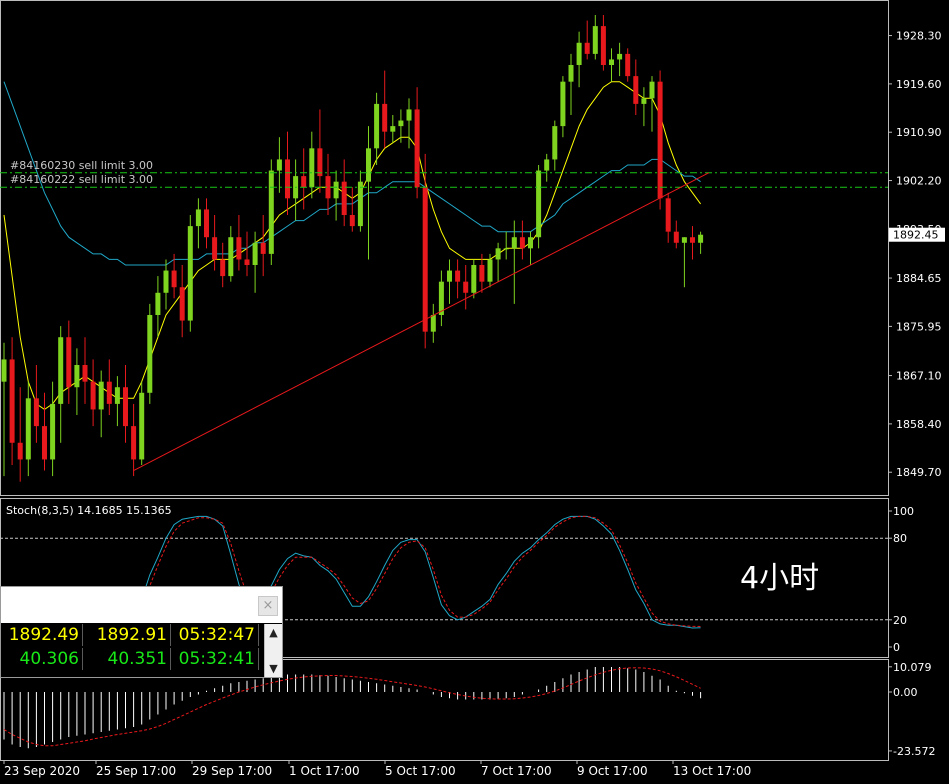 Image resolution: width=949 pixels, height=784 pixels. Describe the element at coordinates (273, 632) in the screenshot. I see `scroll-up-icon: ▲` at that location.